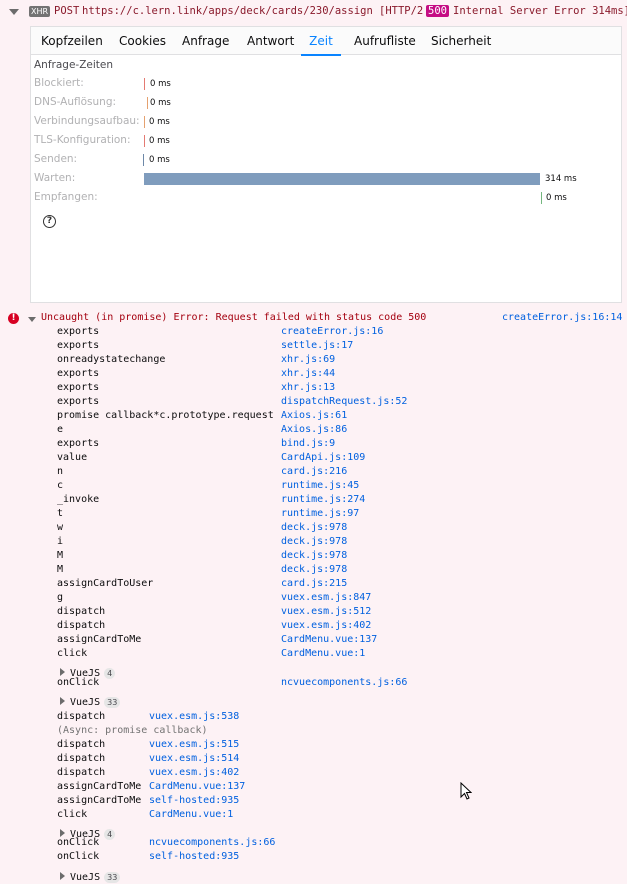 Image resolution: width=627 pixels, height=884 pixels. Describe the element at coordinates (142, 41) in the screenshot. I see `tab-cookies: Cookies` at that location.